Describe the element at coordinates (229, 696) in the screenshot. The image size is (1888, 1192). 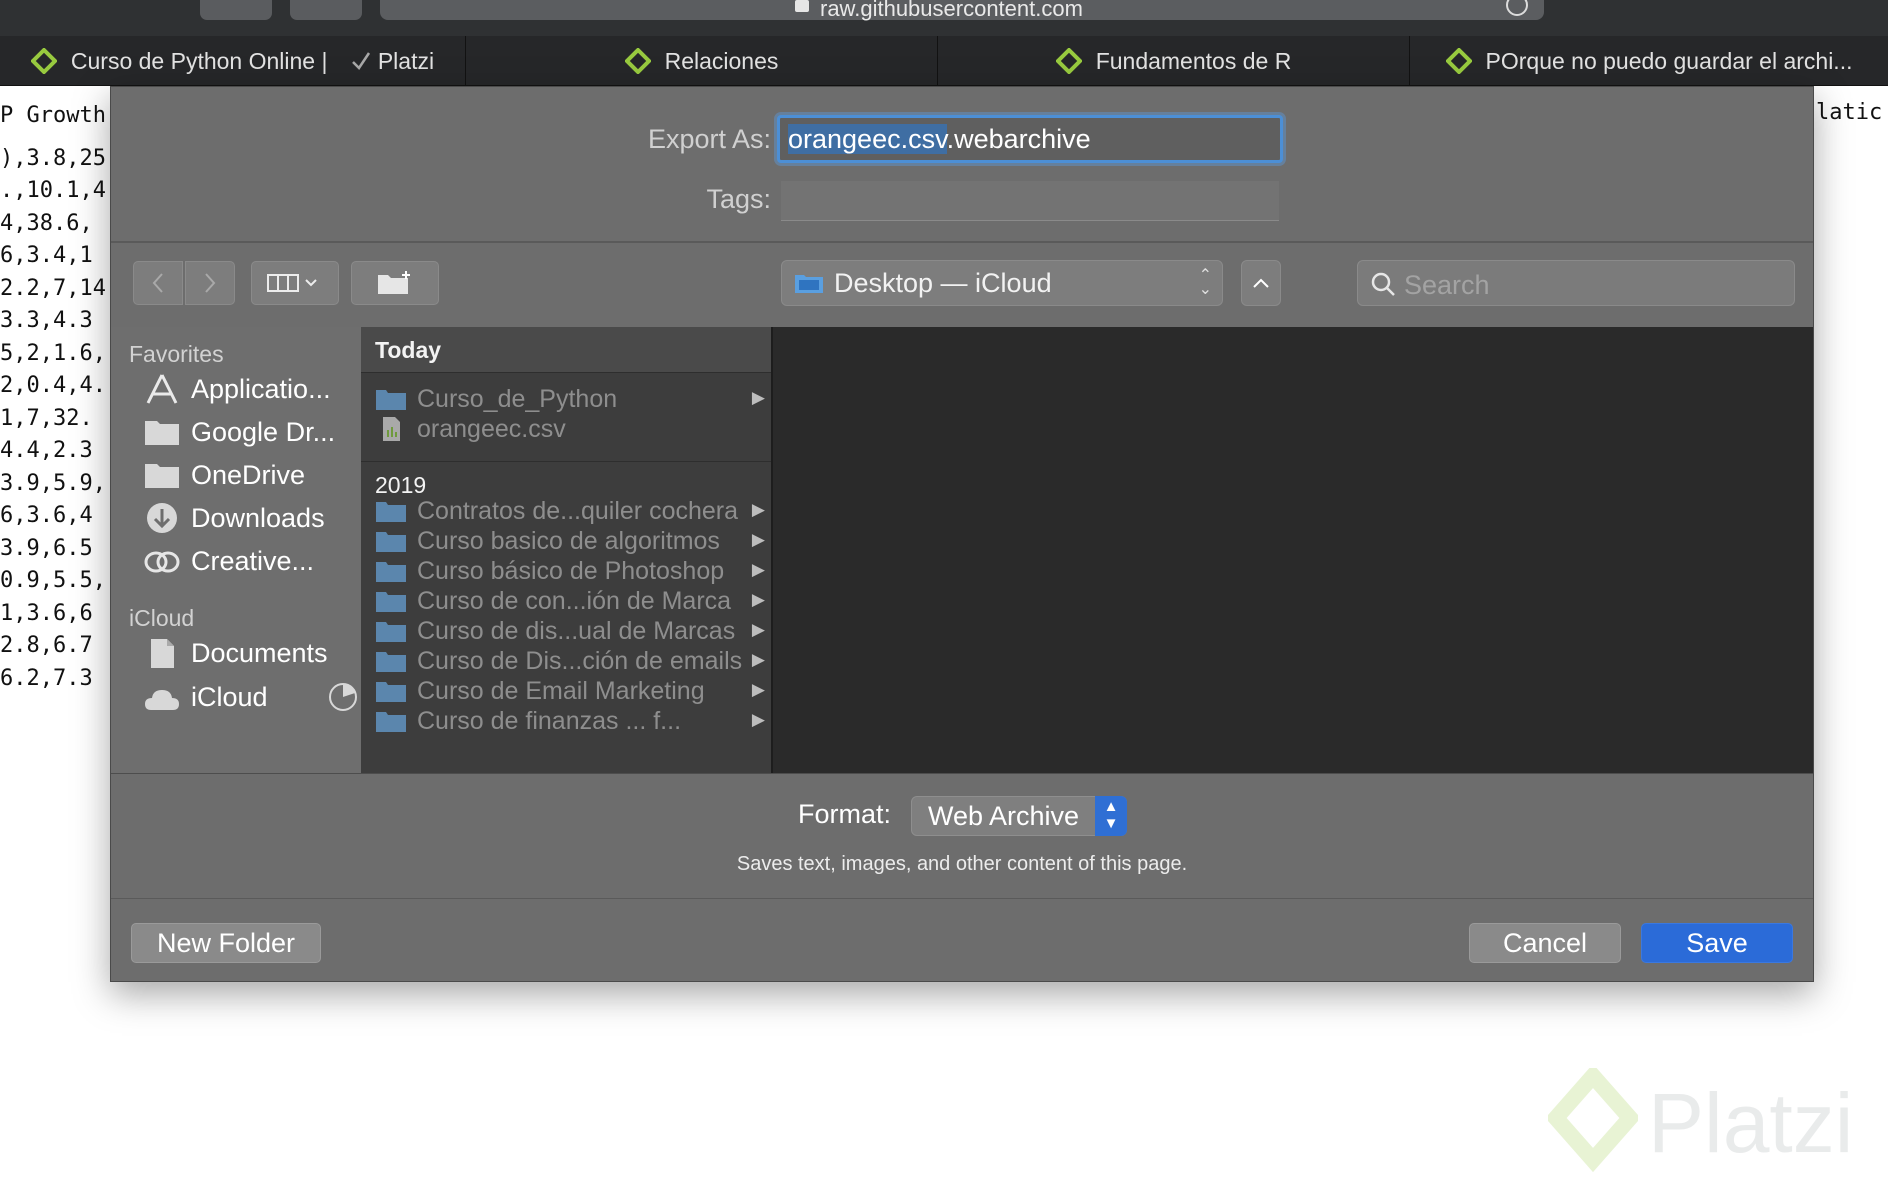
I see `sidebar-item-label: iCloud` at that location.